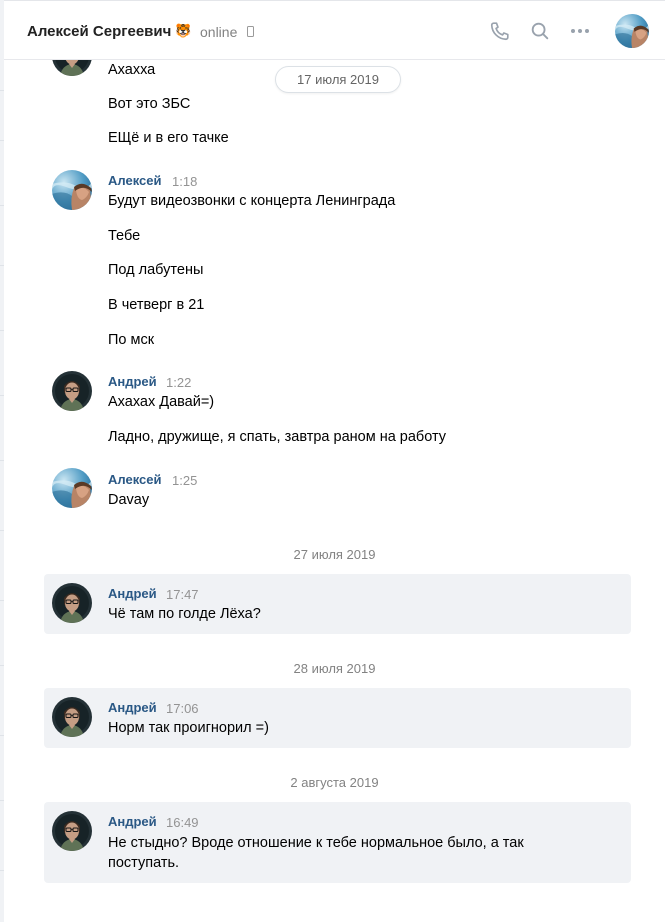 Image resolution: width=665 pixels, height=922 pixels. What do you see at coordinates (334, 30) in the screenshot?
I see `chat-header: Алексей Сергеевич 🐯 online` at bounding box center [334, 30].